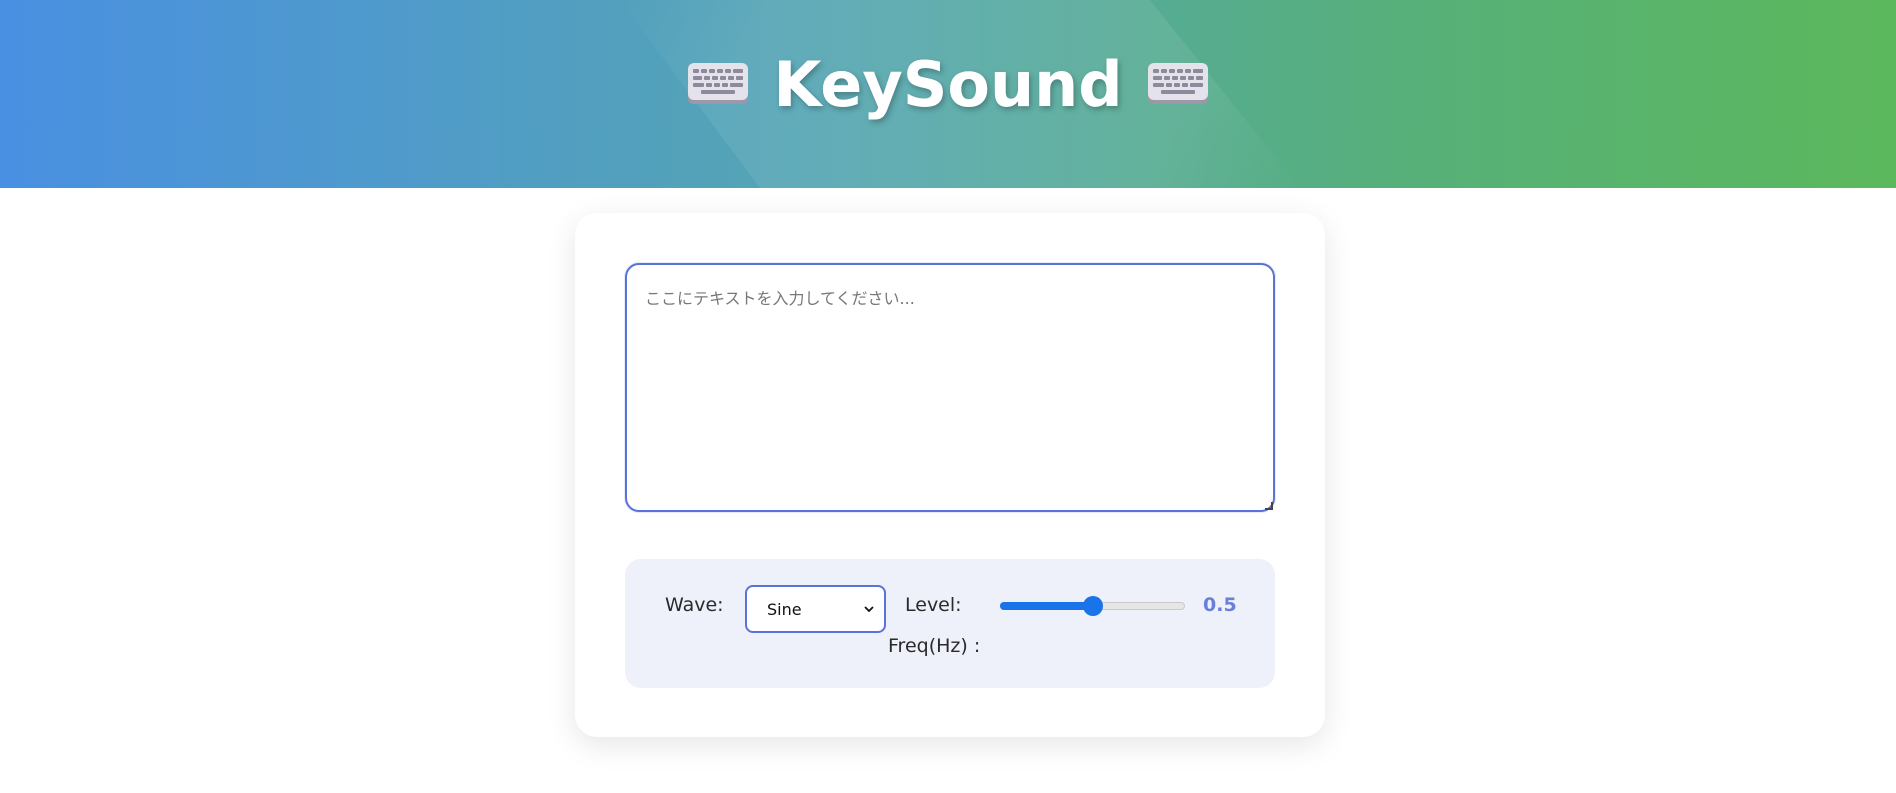 This screenshot has height=793, width=1896. What do you see at coordinates (1269, 506) in the screenshot?
I see `resize-handle` at bounding box center [1269, 506].